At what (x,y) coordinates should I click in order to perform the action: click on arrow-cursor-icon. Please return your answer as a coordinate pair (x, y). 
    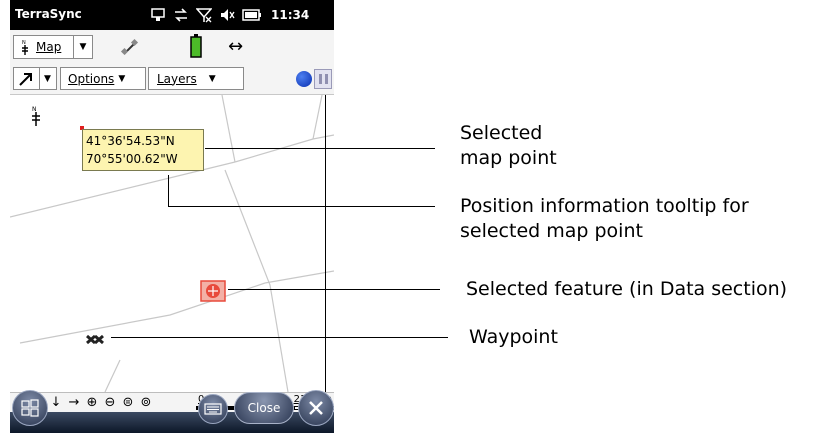
    Looking at the image, I should click on (25, 79).